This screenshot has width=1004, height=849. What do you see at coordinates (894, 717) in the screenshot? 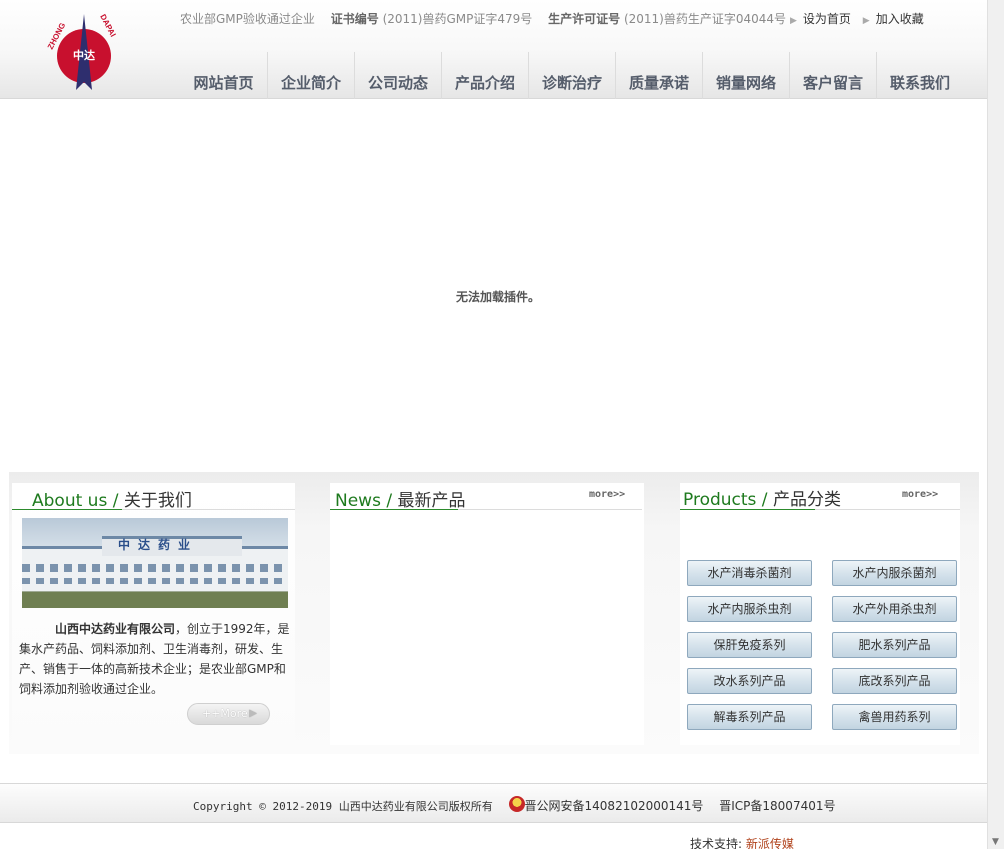
I see `product-category-button: 禽兽用药系列` at bounding box center [894, 717].